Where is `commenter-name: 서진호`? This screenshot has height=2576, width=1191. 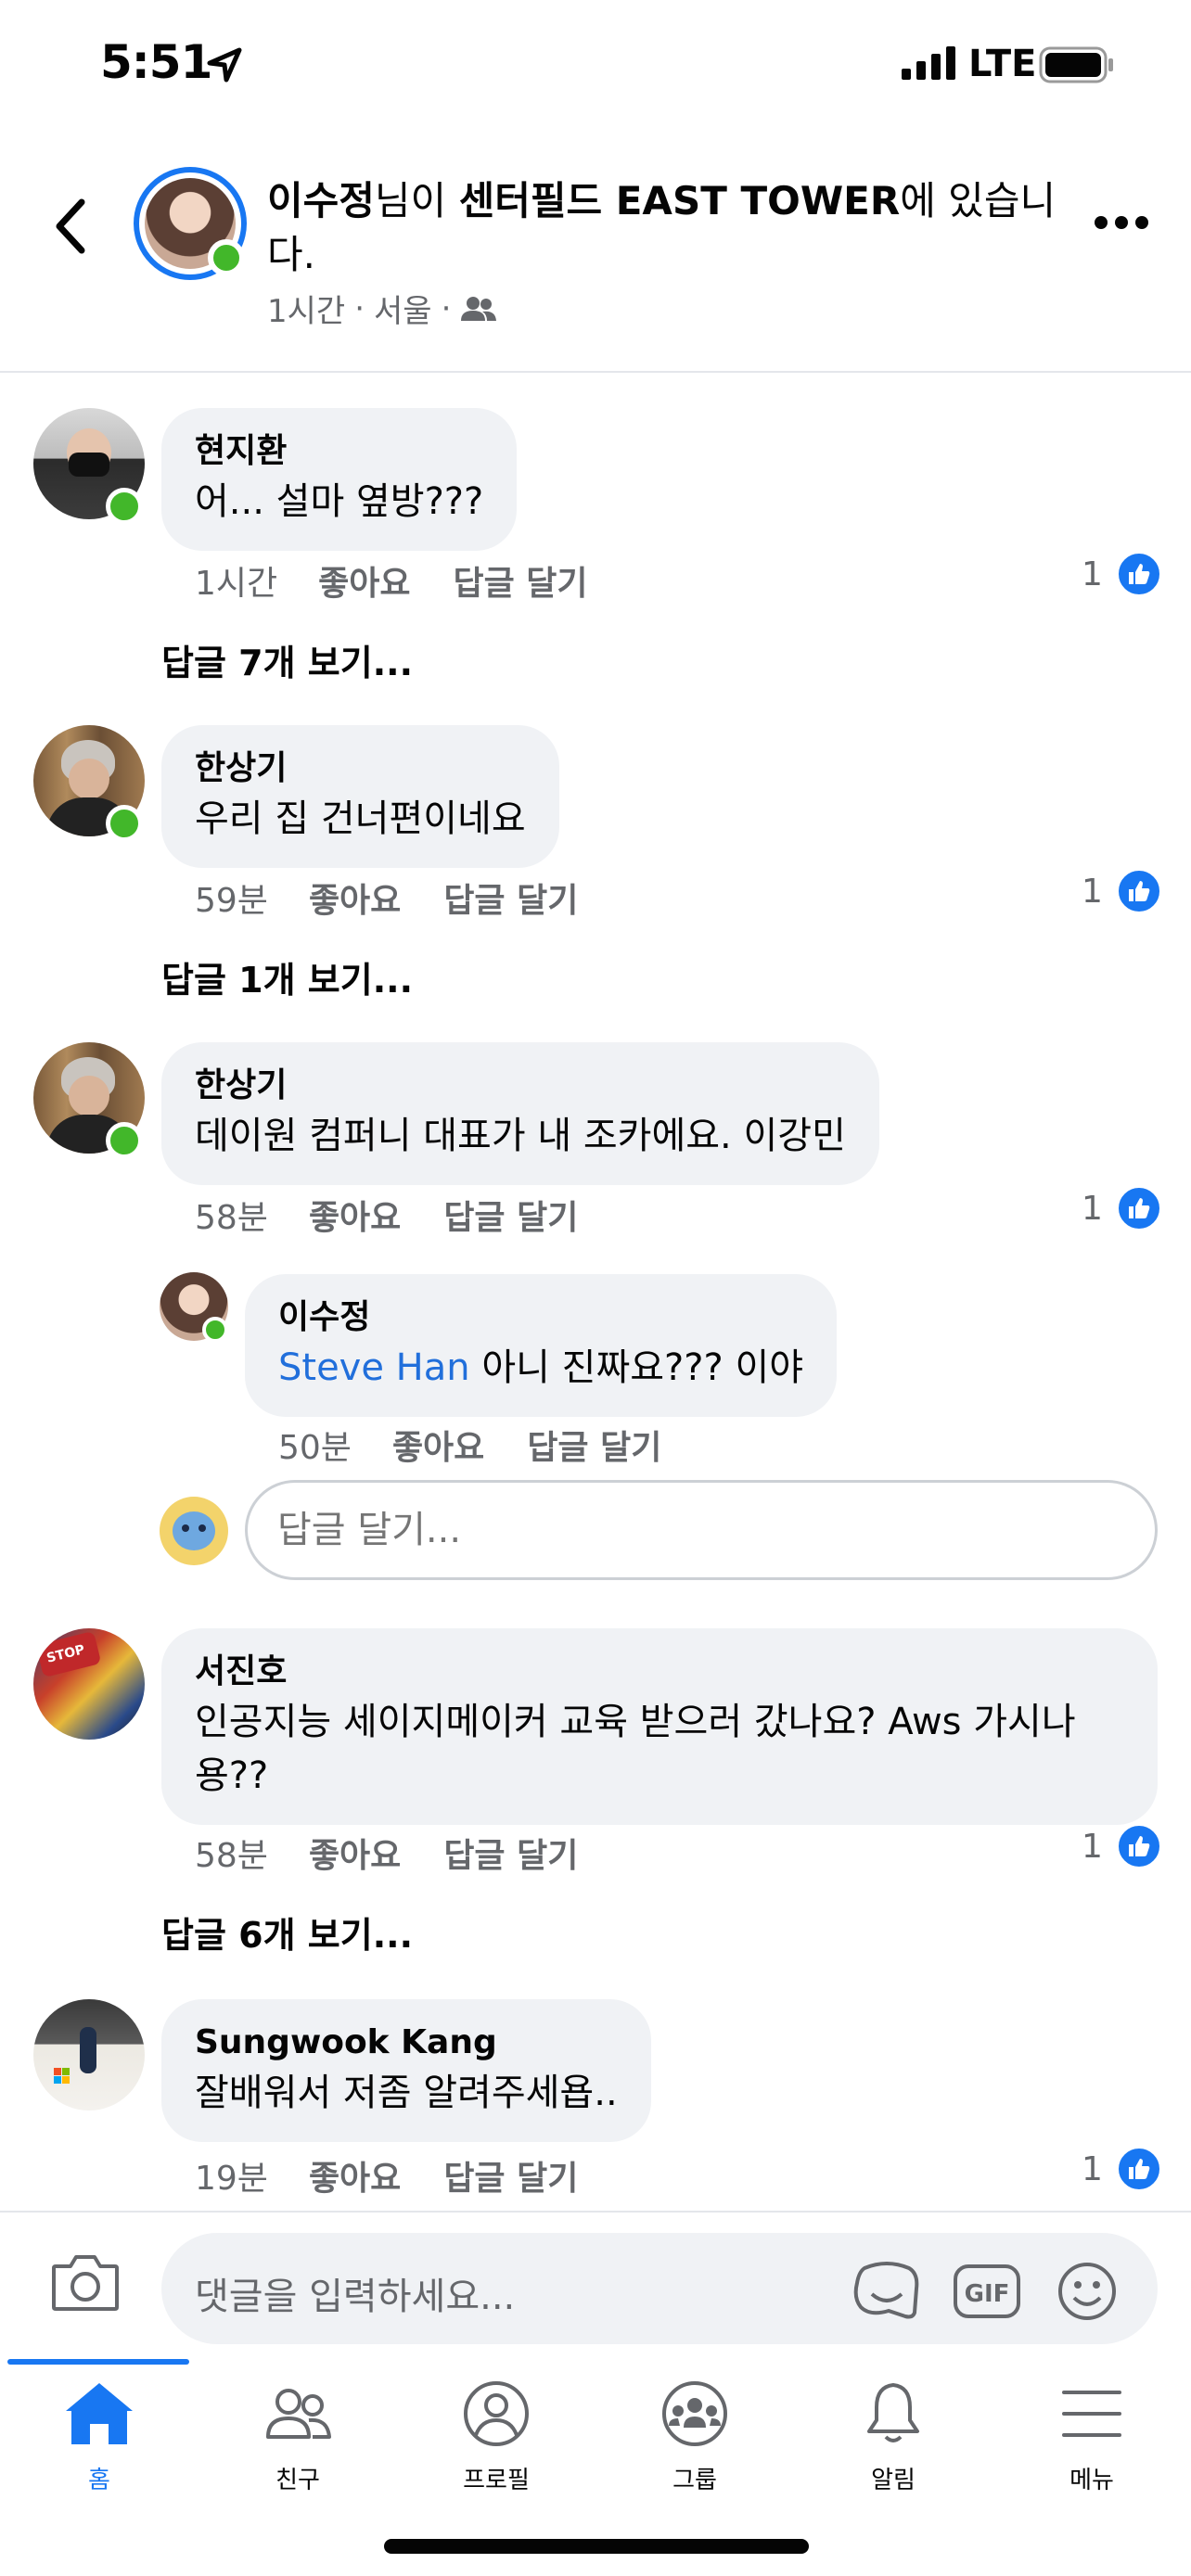
commenter-name: 서진호 is located at coordinates (660, 1672).